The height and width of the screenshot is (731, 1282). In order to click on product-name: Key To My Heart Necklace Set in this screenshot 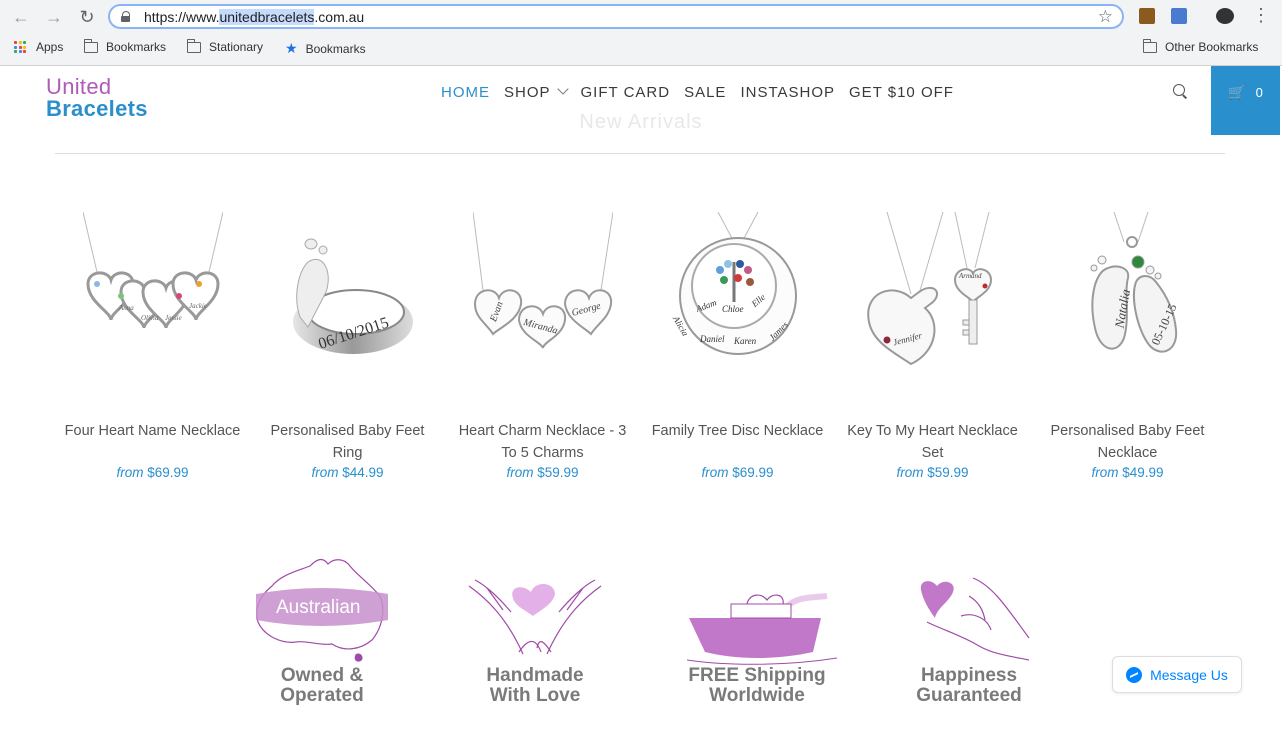, I will do `click(932, 442)`.